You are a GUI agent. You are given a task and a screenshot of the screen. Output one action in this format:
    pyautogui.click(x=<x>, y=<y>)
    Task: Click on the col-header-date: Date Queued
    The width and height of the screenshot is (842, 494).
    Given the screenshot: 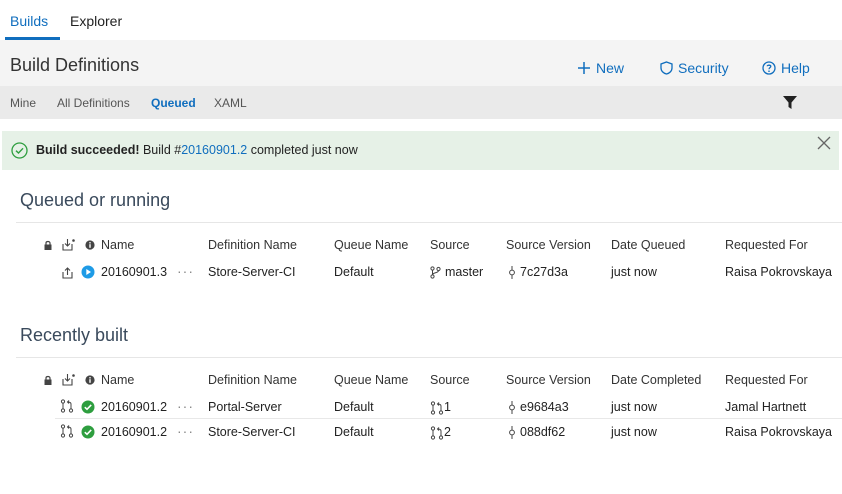 What is the action you would take?
    pyautogui.click(x=648, y=245)
    